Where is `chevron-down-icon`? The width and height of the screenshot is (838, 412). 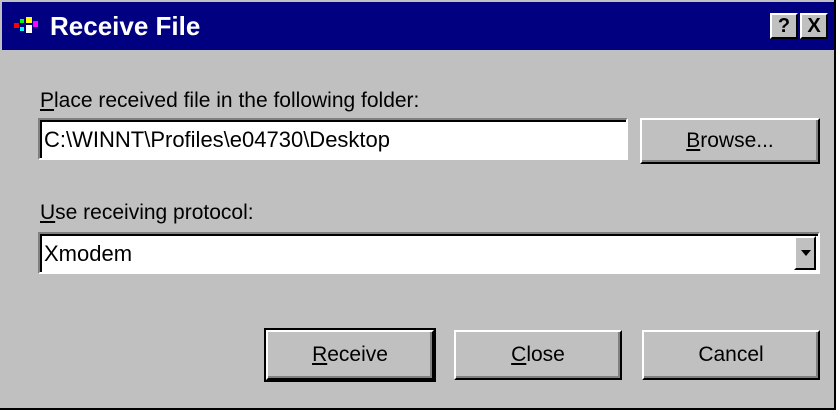
chevron-down-icon is located at coordinates (806, 253).